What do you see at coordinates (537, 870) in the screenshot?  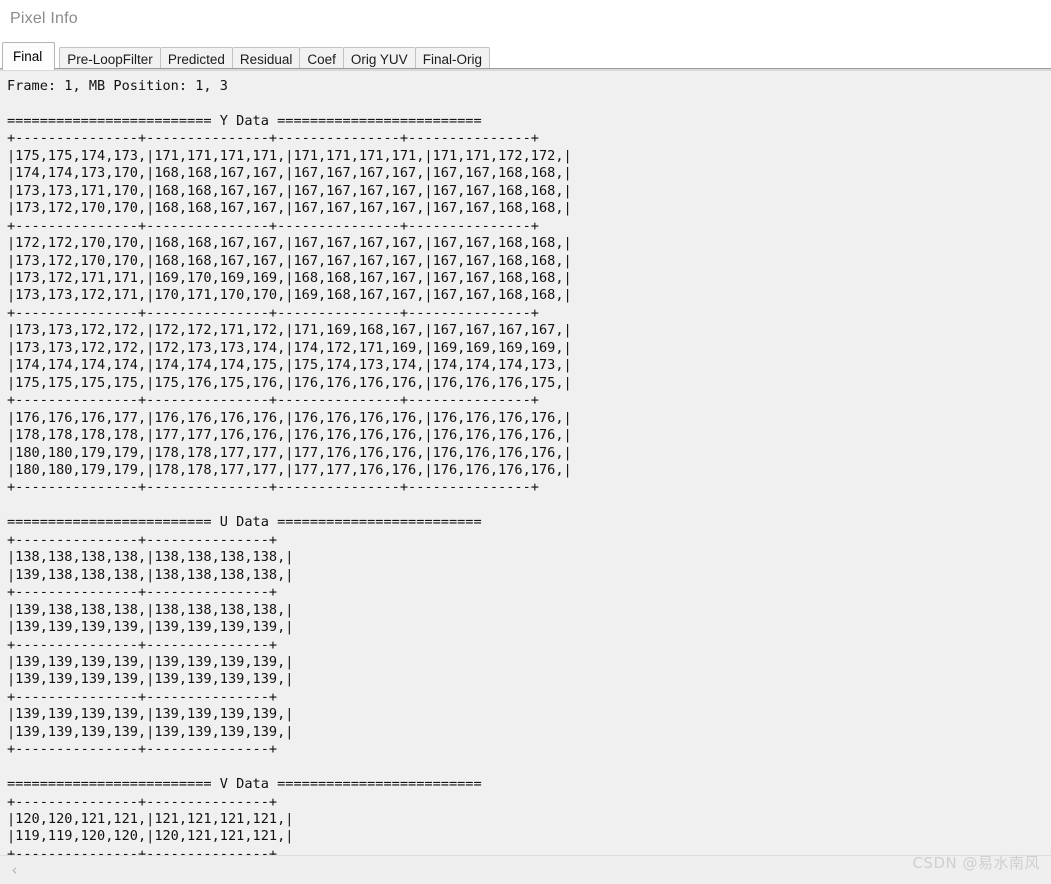 I see `scrollbar-track` at bounding box center [537, 870].